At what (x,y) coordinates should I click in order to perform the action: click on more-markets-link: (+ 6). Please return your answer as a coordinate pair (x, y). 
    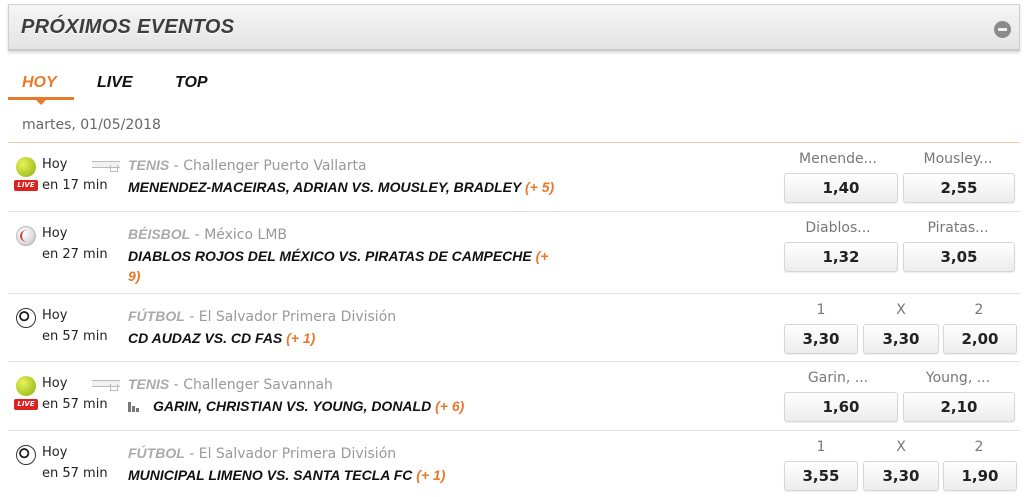
    Looking at the image, I should click on (449, 406).